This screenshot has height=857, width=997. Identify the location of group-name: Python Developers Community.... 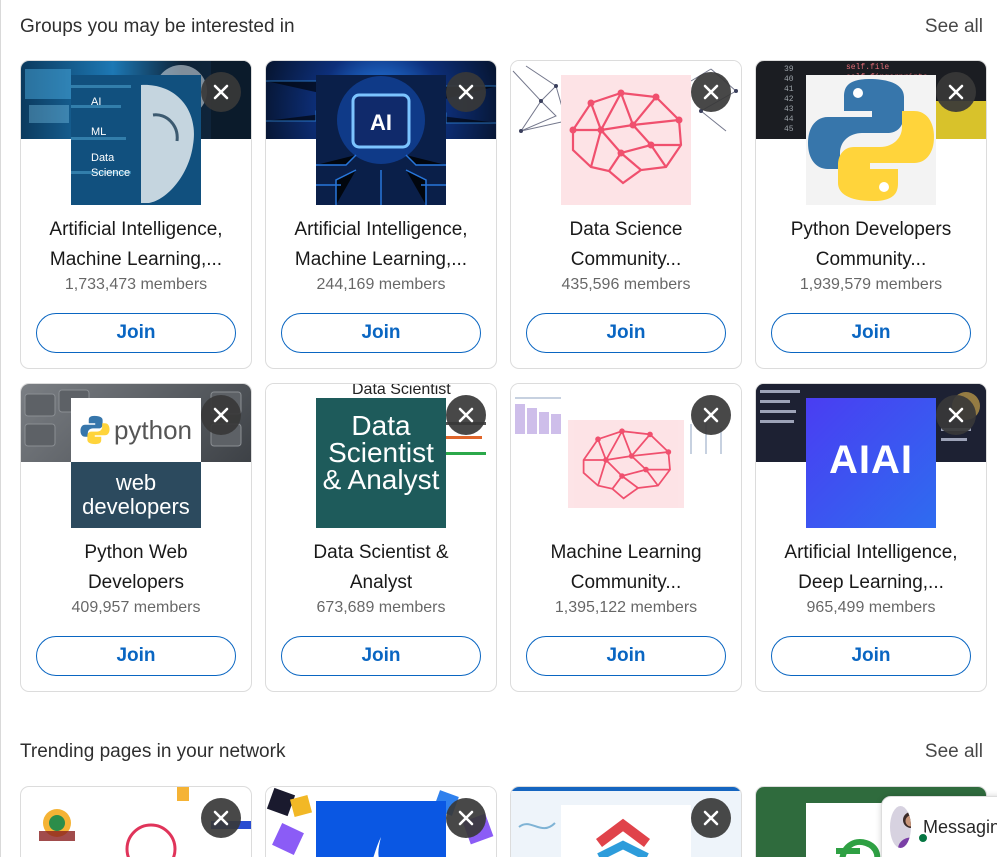
(871, 245).